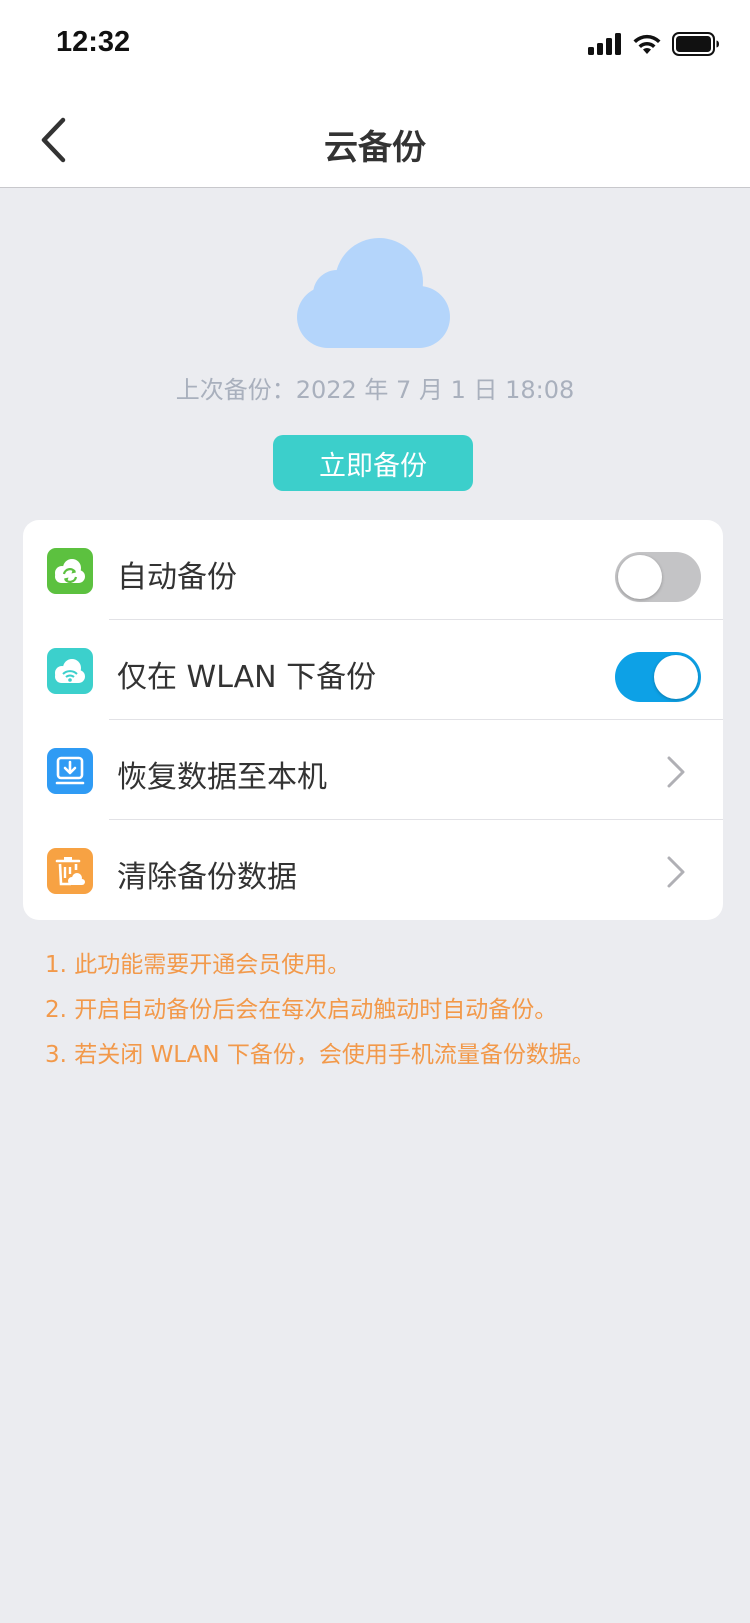 The image size is (750, 1623). Describe the element at coordinates (93, 42) in the screenshot. I see `status-time: 12:32` at that location.